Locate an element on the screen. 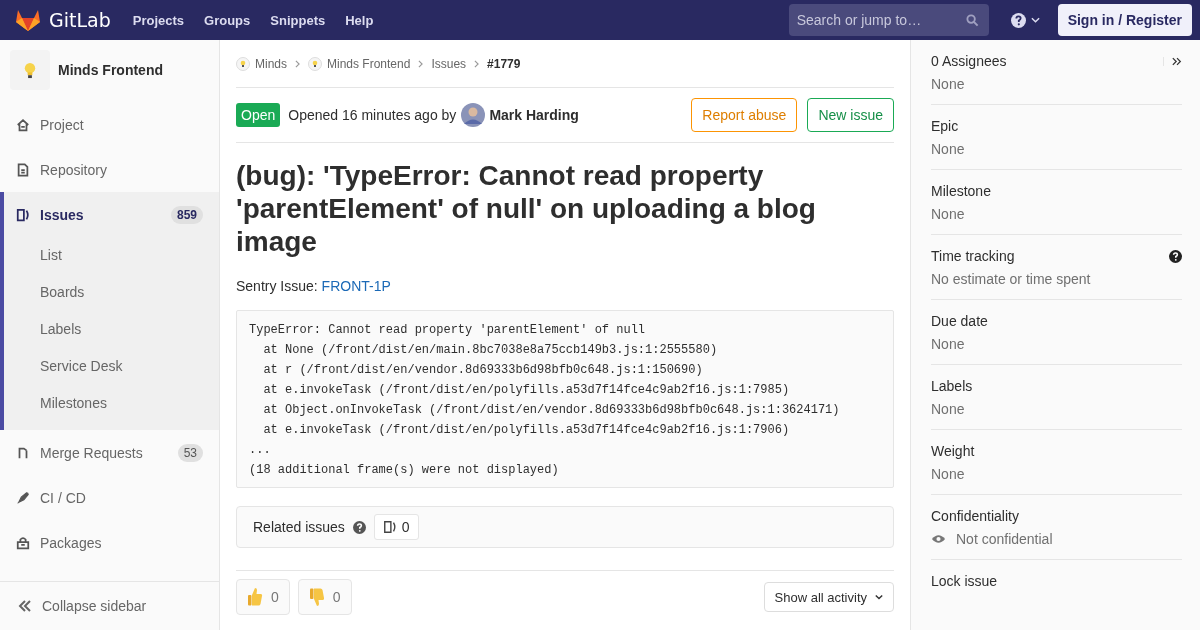 This screenshot has width=1200, height=630. activity-filter-dropdown: Show all activity is located at coordinates (828, 597).